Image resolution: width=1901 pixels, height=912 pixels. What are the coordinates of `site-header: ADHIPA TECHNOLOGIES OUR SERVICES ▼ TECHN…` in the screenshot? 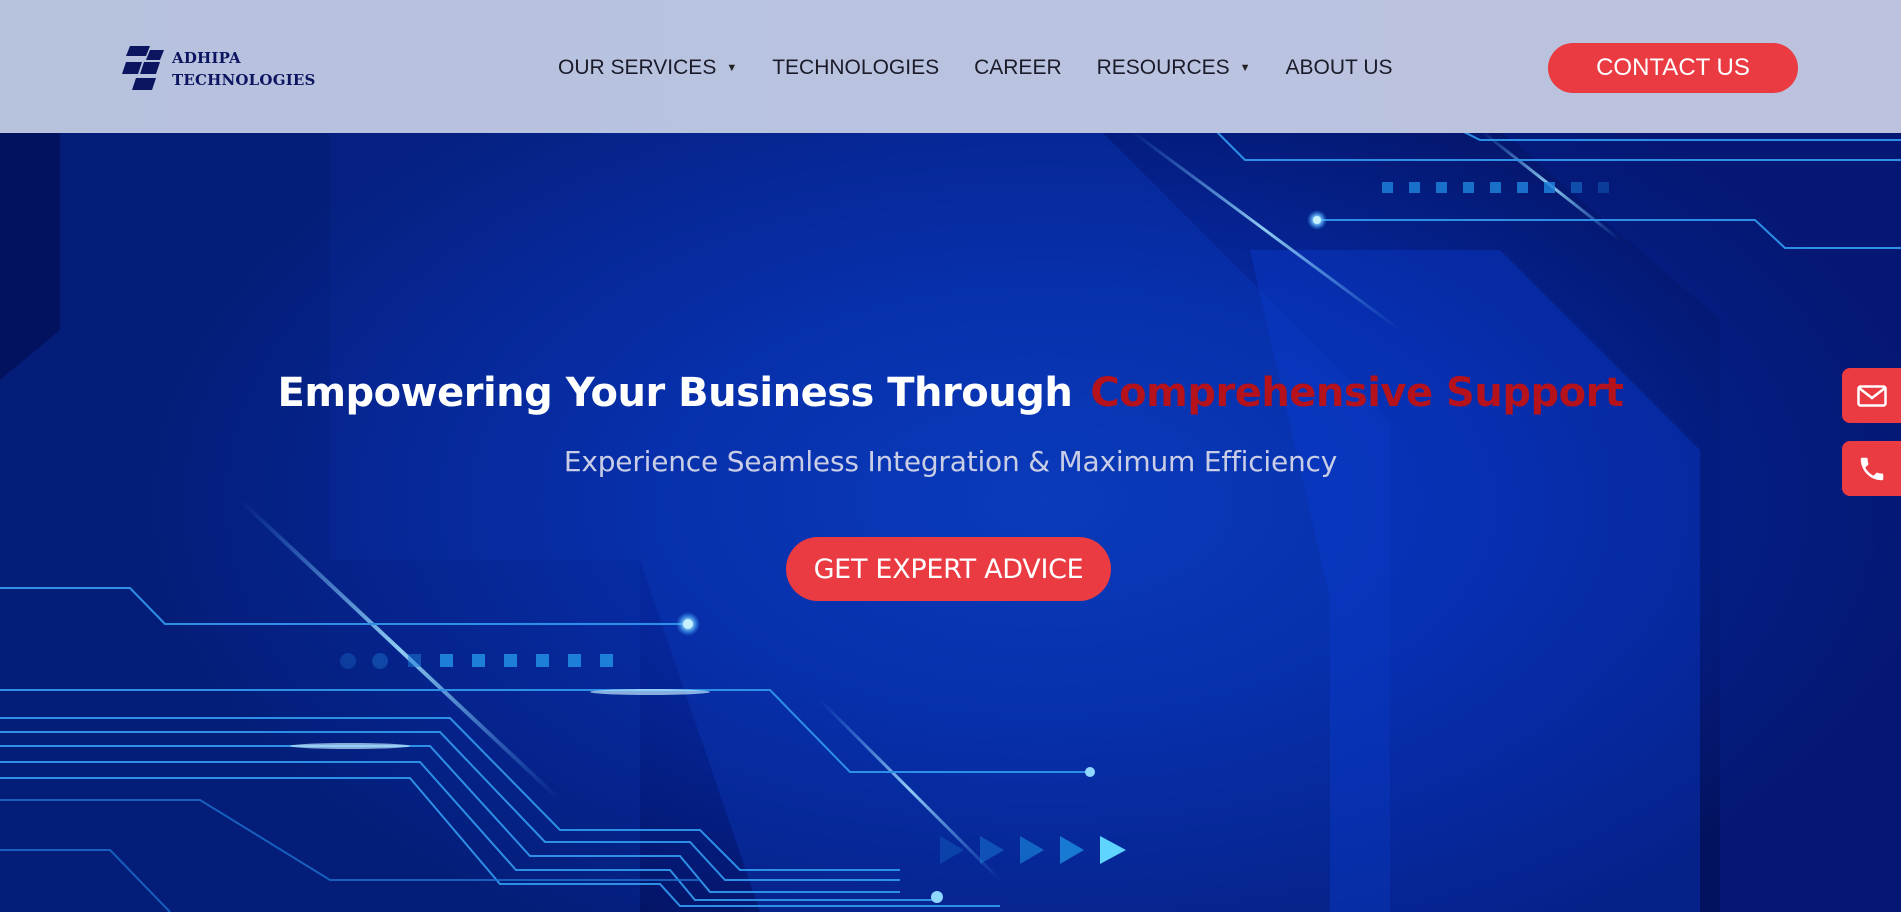 It's located at (950, 66).